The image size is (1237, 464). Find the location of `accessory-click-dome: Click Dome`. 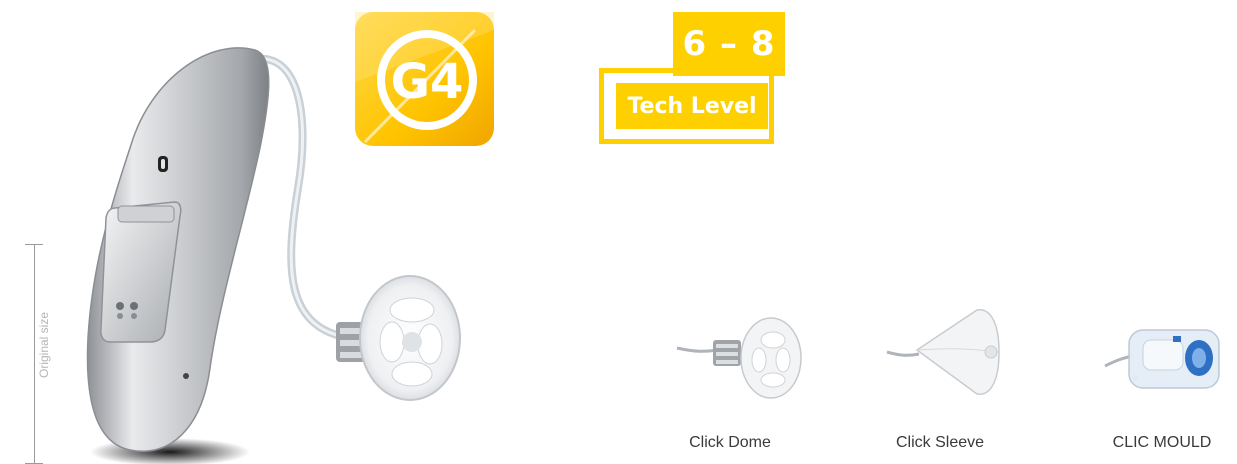

accessory-click-dome: Click Dome is located at coordinates (730, 382).